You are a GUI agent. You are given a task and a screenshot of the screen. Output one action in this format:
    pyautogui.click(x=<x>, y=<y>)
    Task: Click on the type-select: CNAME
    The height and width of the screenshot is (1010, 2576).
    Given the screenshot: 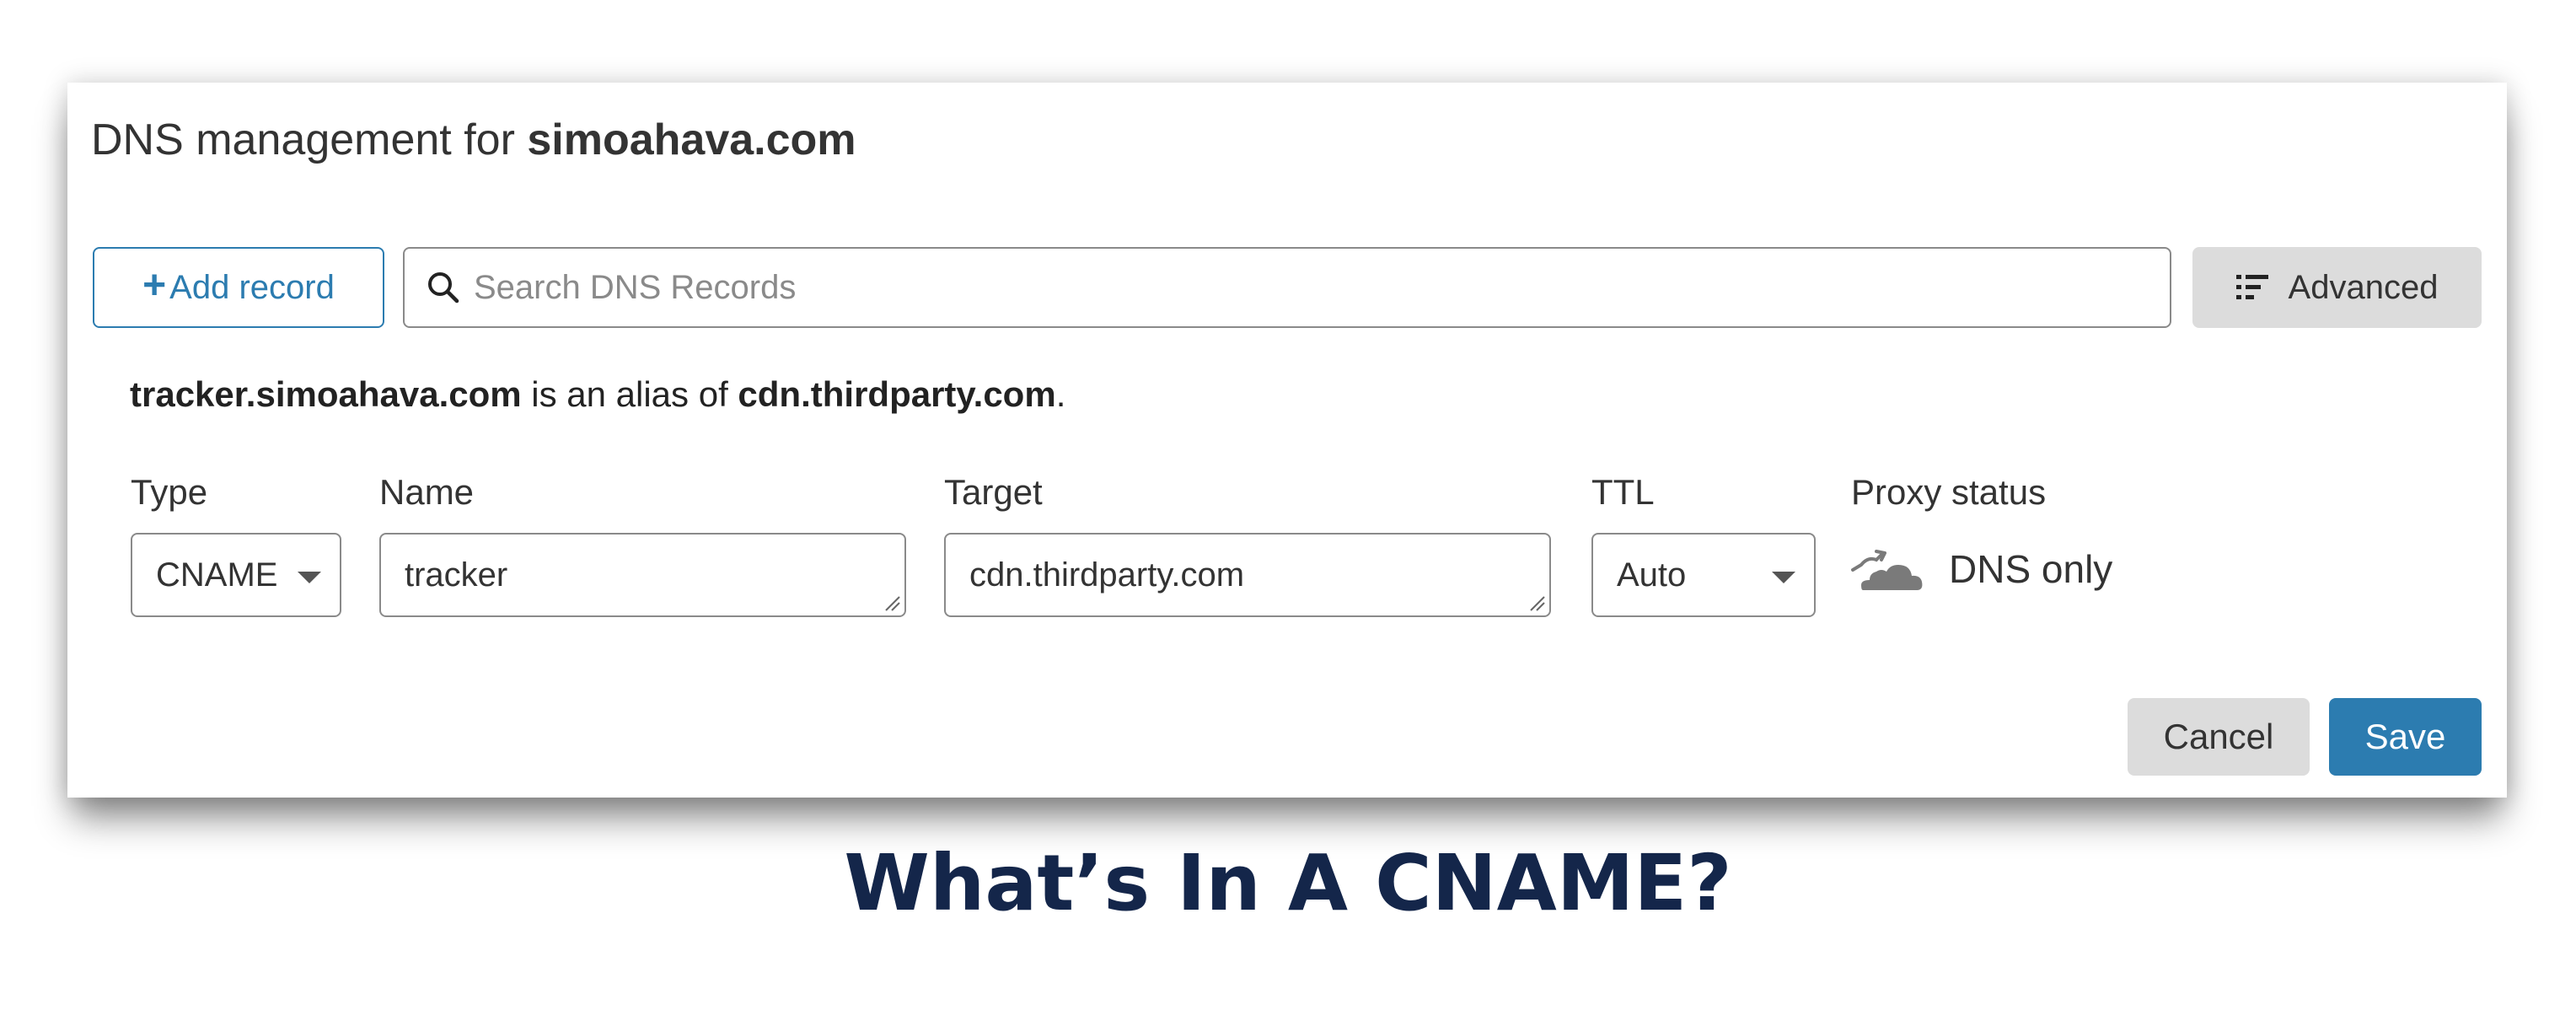 What is the action you would take?
    pyautogui.click(x=236, y=575)
    